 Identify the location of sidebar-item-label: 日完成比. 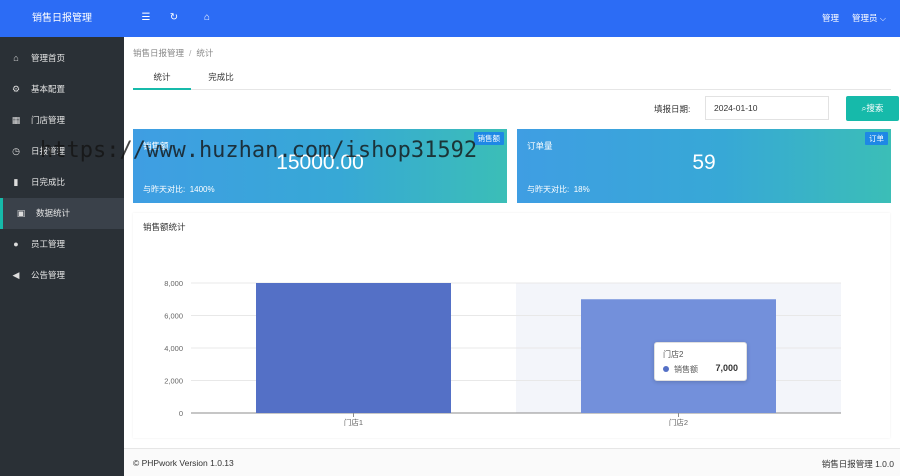
(48, 182).